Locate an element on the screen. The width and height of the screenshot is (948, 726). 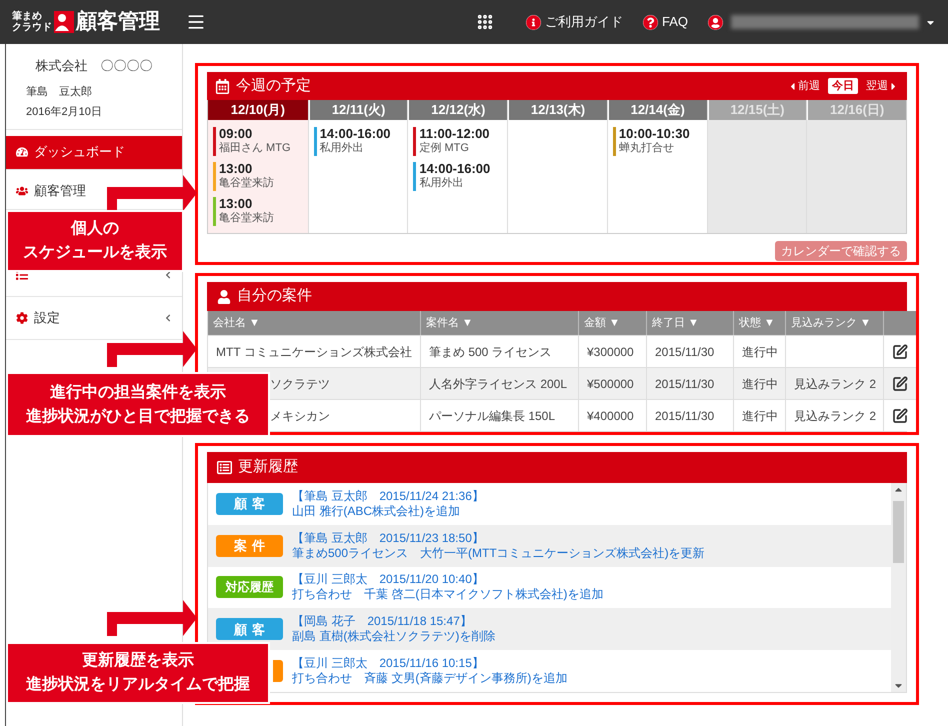
scrollbar is located at coordinates (898, 587).